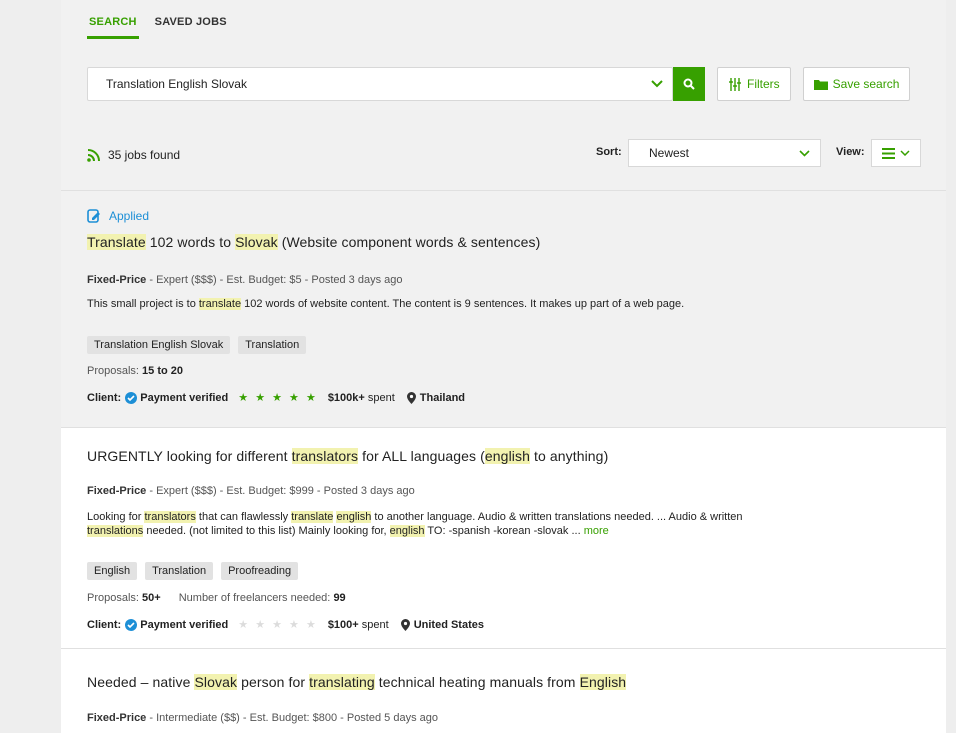 This screenshot has height=733, width=956. I want to click on search-box, so click(380, 84).